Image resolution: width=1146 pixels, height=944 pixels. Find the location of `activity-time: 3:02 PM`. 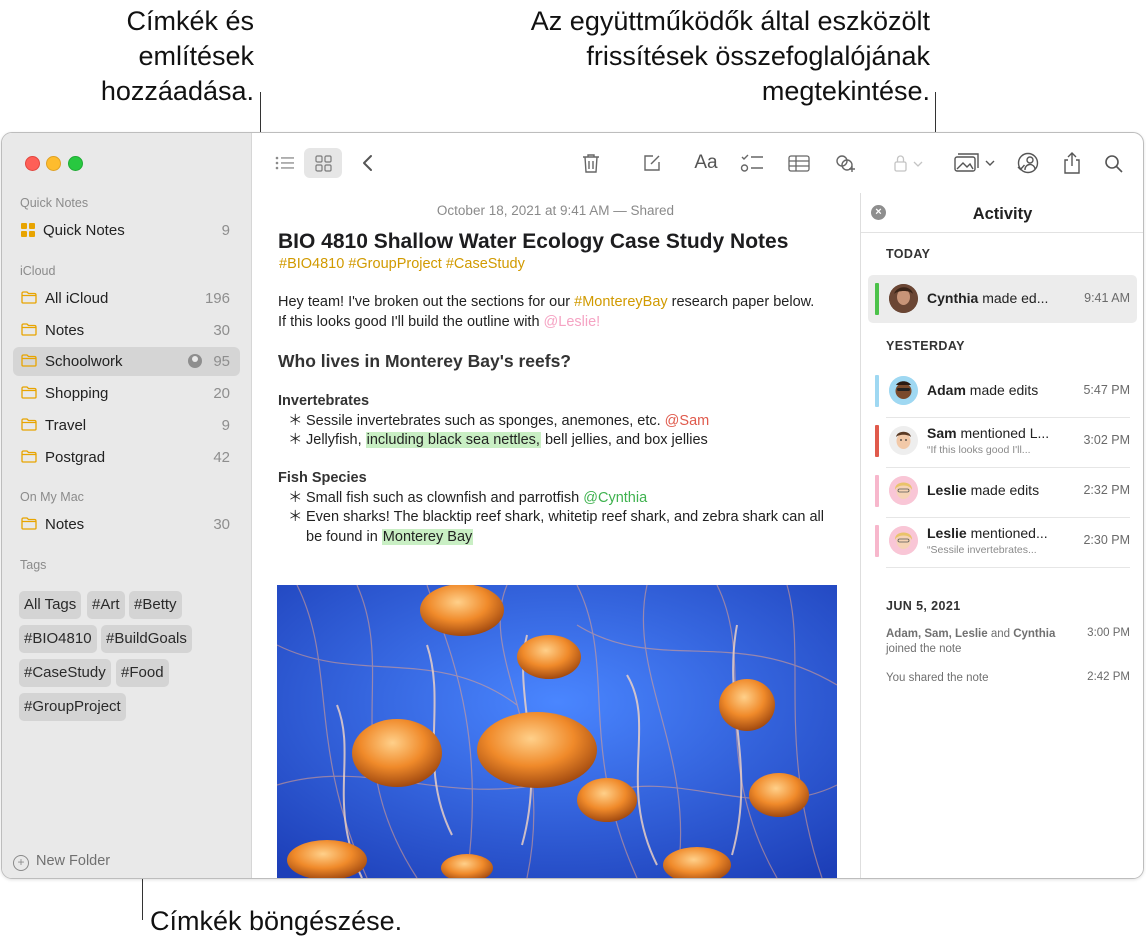

activity-time: 3:02 PM is located at coordinates (1106, 440).